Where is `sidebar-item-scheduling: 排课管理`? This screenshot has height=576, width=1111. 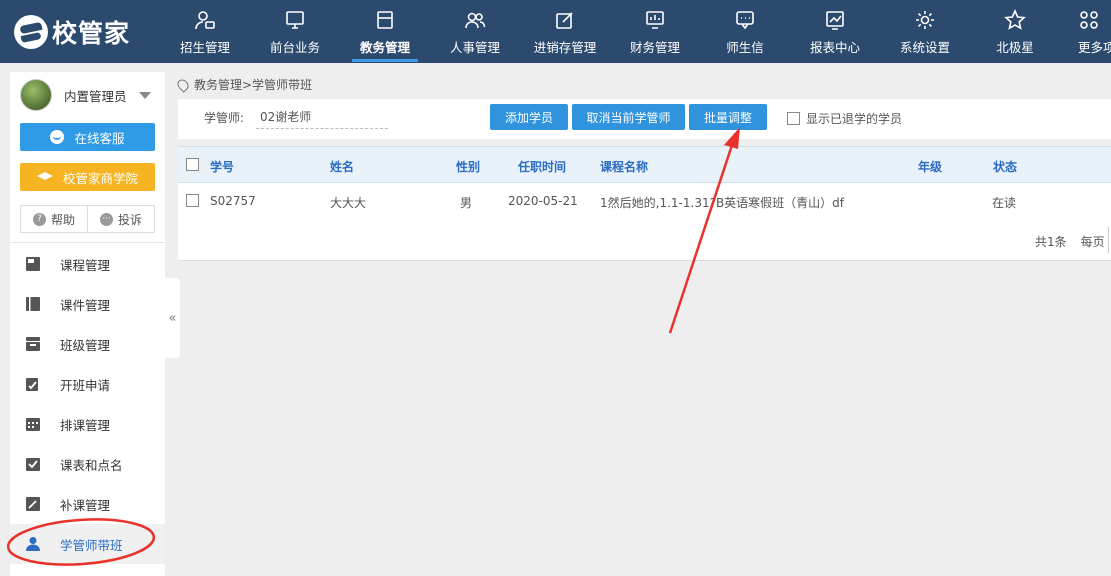 sidebar-item-scheduling: 排课管理 is located at coordinates (87, 424).